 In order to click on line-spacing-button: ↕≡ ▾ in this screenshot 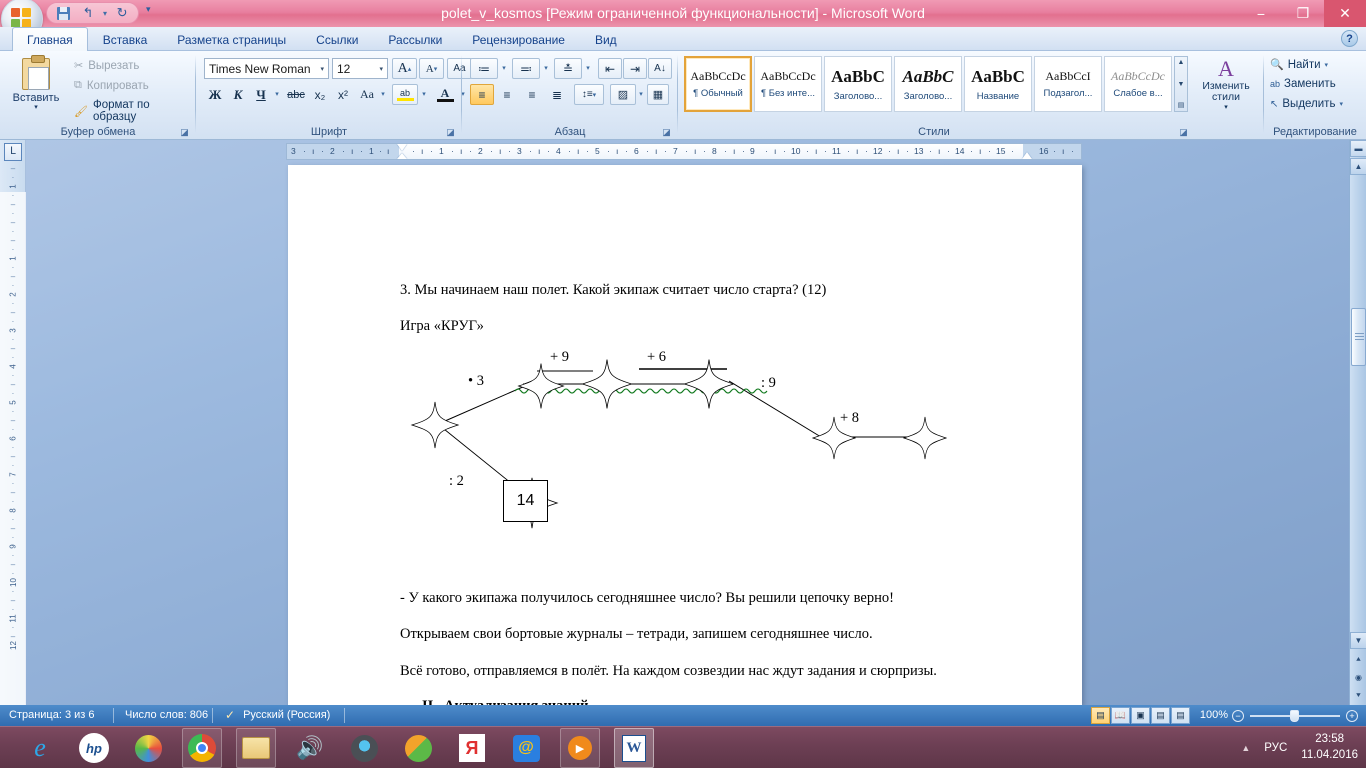, I will do `click(589, 94)`.